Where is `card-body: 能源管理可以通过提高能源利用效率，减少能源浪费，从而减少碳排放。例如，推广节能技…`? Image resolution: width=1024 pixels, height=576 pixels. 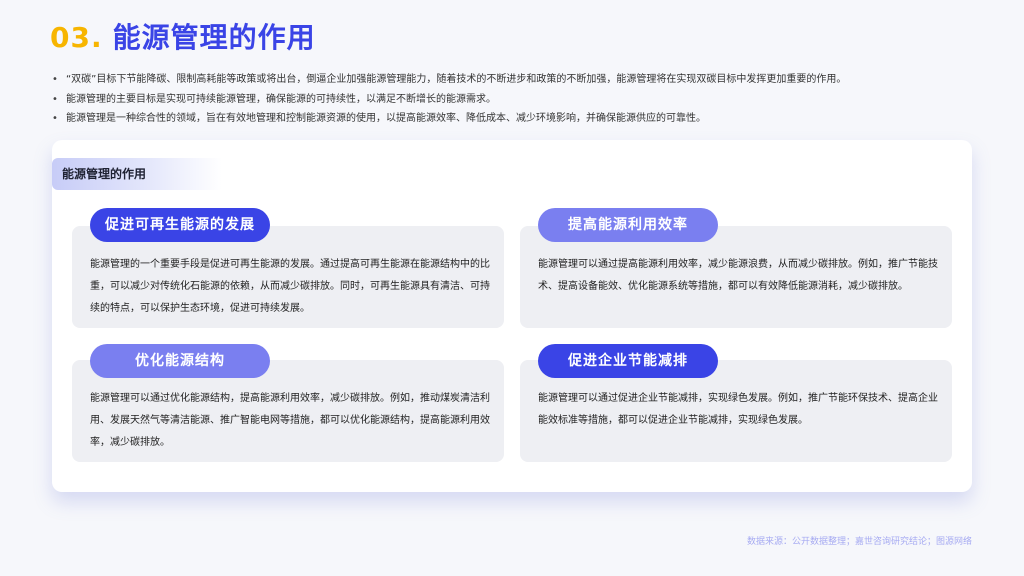 card-body: 能源管理可以通过提高能源利用效率，减少能源浪费，从而减少碳排放。例如，推广节能技… is located at coordinates (738, 275).